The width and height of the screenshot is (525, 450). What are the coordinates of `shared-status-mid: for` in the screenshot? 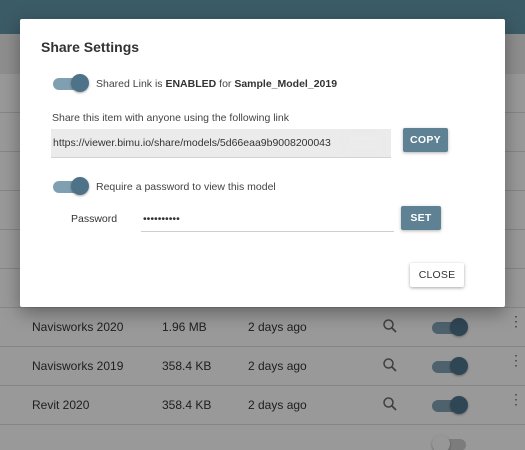 It's located at (225, 84).